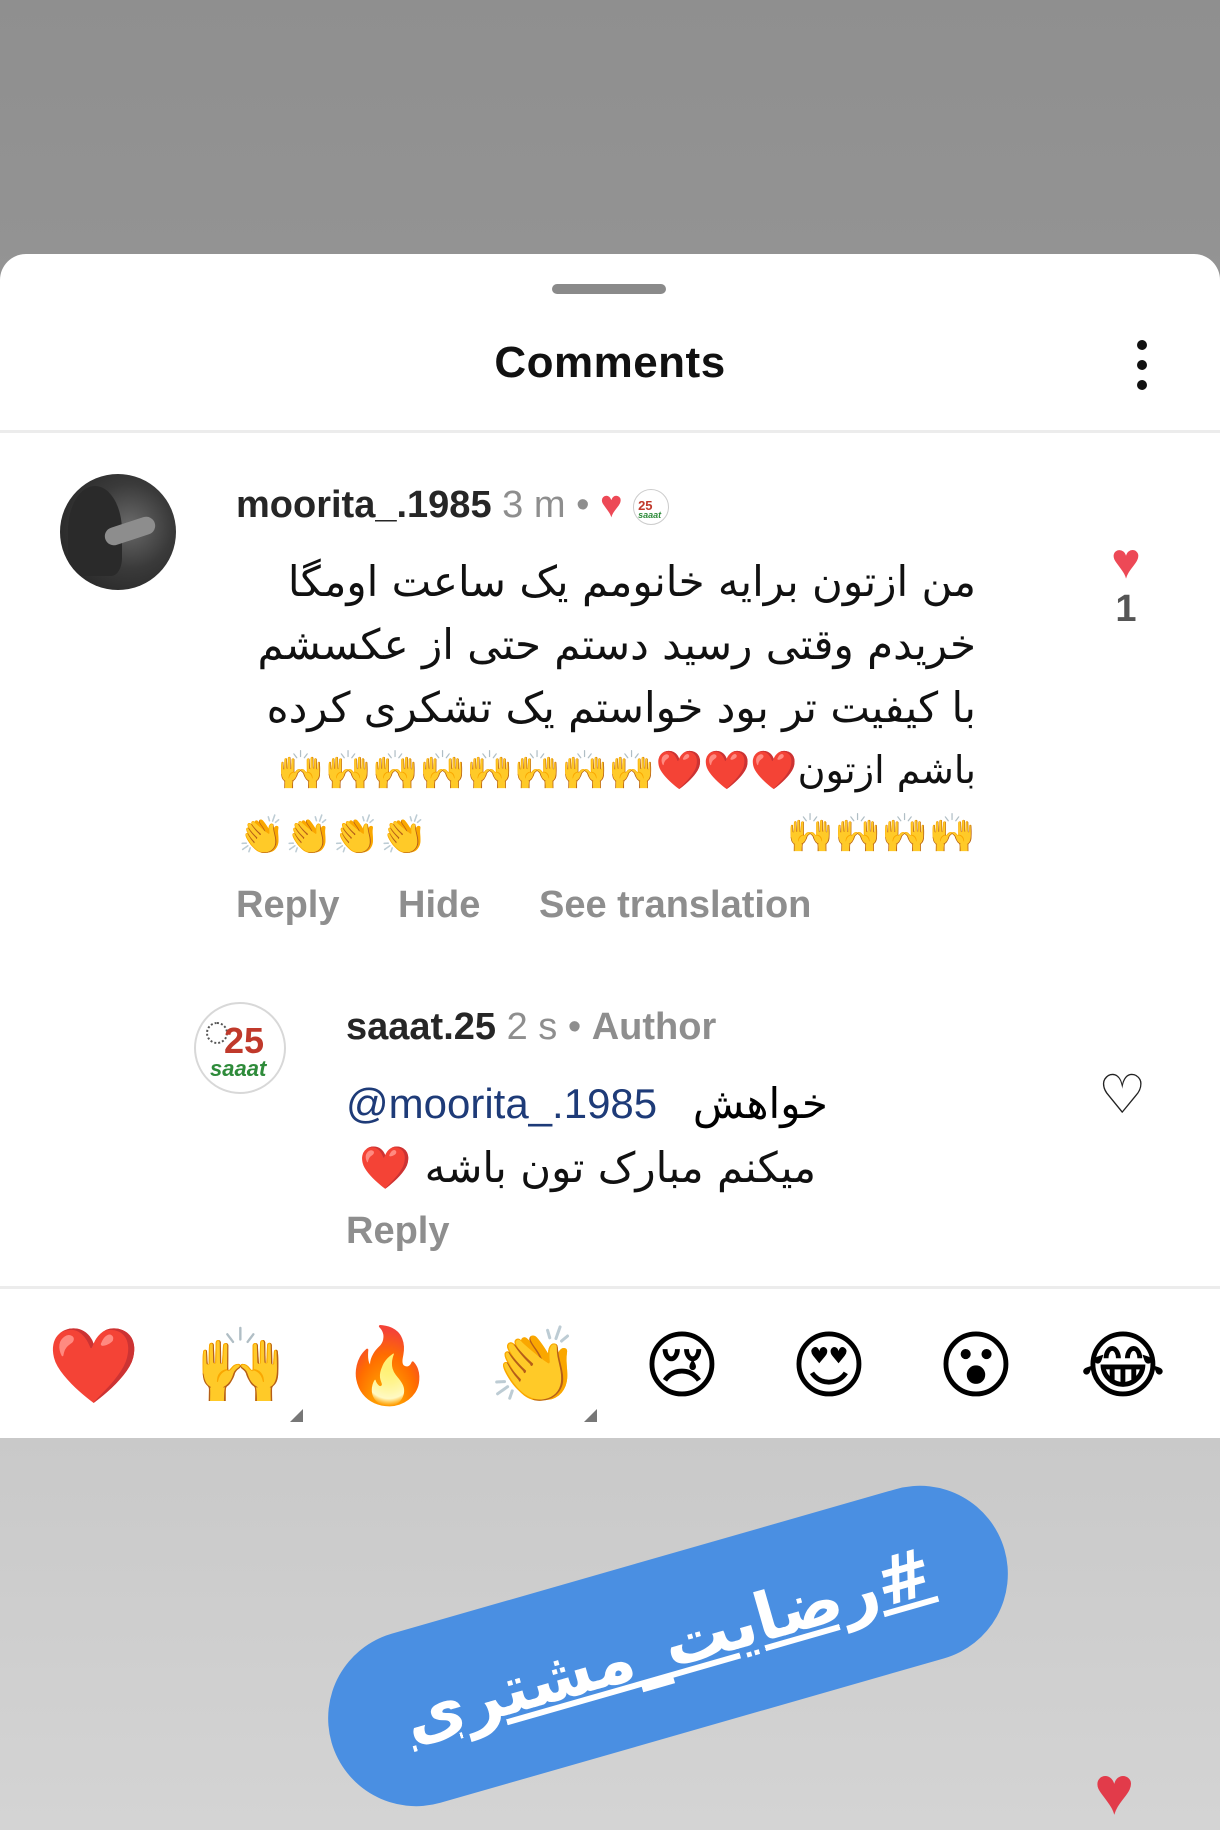 Image resolution: width=1220 pixels, height=1830 pixels. What do you see at coordinates (1126, 561) in the screenshot?
I see `heart-filled-icon: ♥` at bounding box center [1126, 561].